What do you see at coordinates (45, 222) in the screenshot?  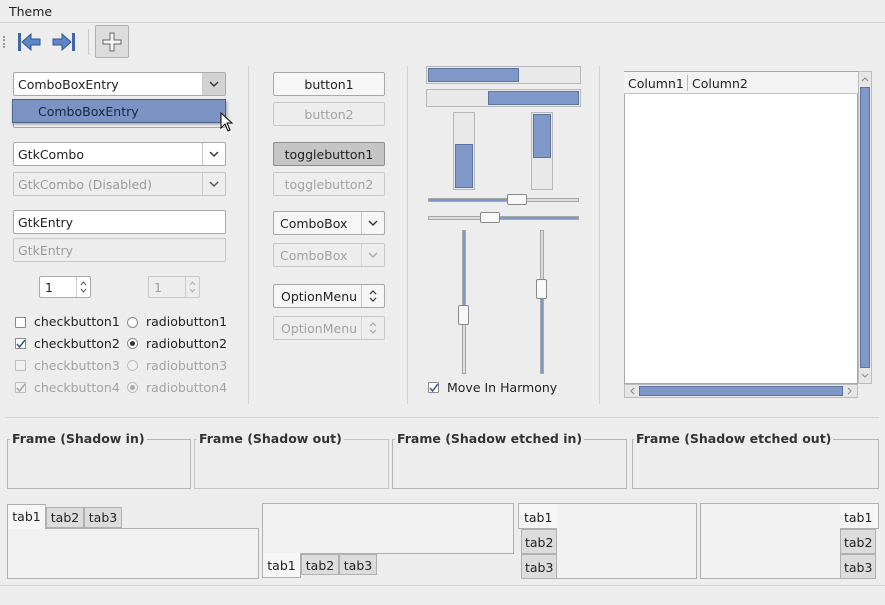 I see `gtk-entry-text: GtkEntry` at bounding box center [45, 222].